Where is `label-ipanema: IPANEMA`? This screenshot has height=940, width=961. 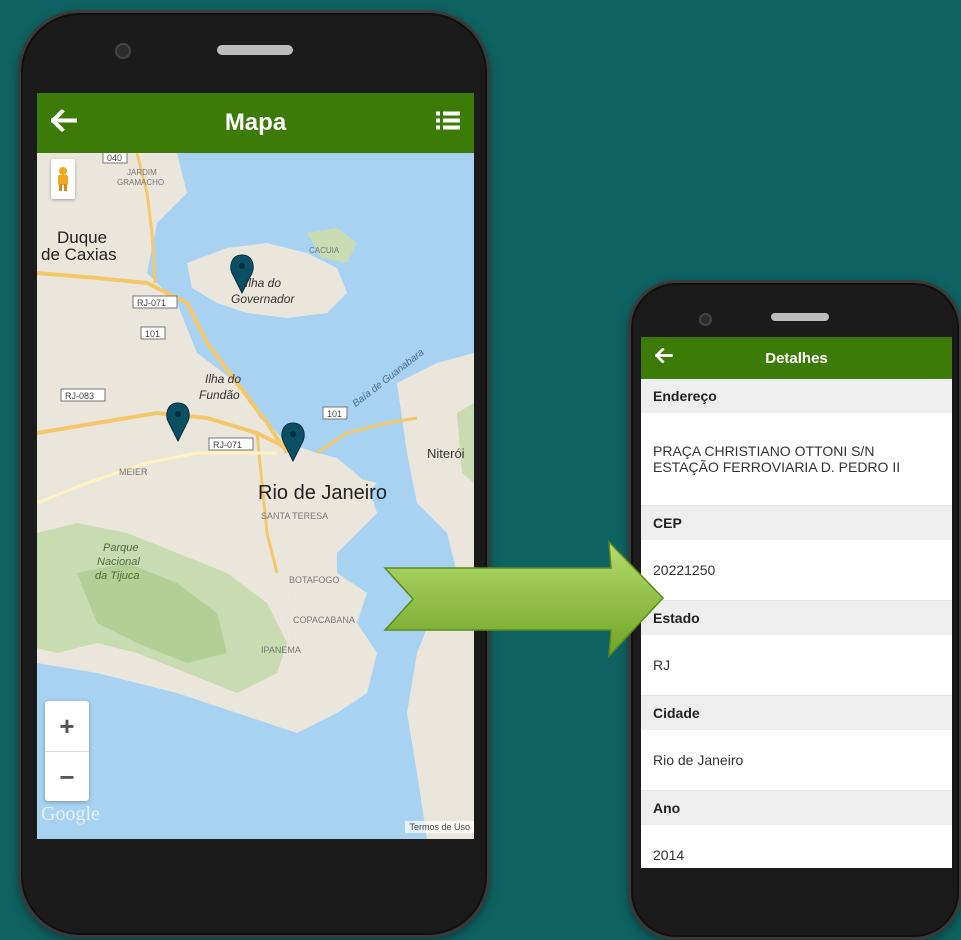
label-ipanema: IPANEMA is located at coordinates (281, 650).